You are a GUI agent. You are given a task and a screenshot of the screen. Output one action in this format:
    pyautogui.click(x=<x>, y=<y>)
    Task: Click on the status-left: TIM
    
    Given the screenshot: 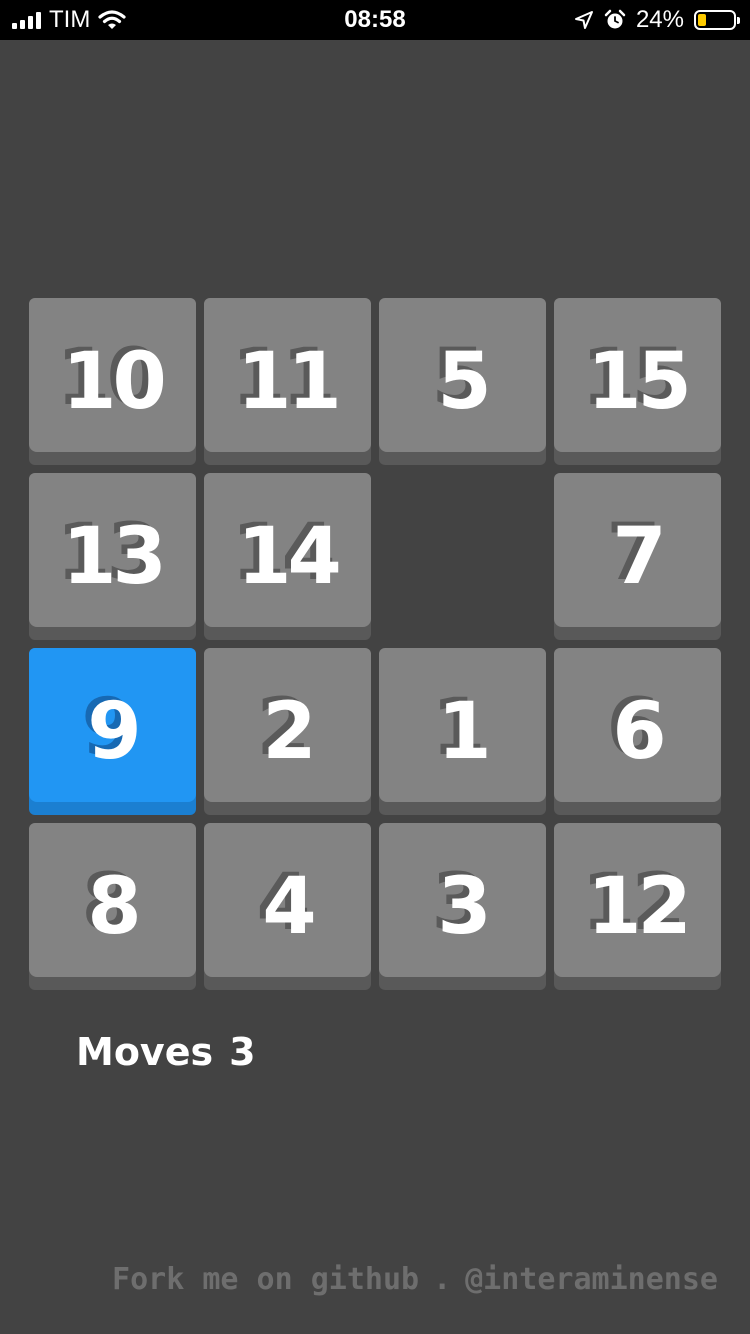 What is the action you would take?
    pyautogui.click(x=69, y=20)
    